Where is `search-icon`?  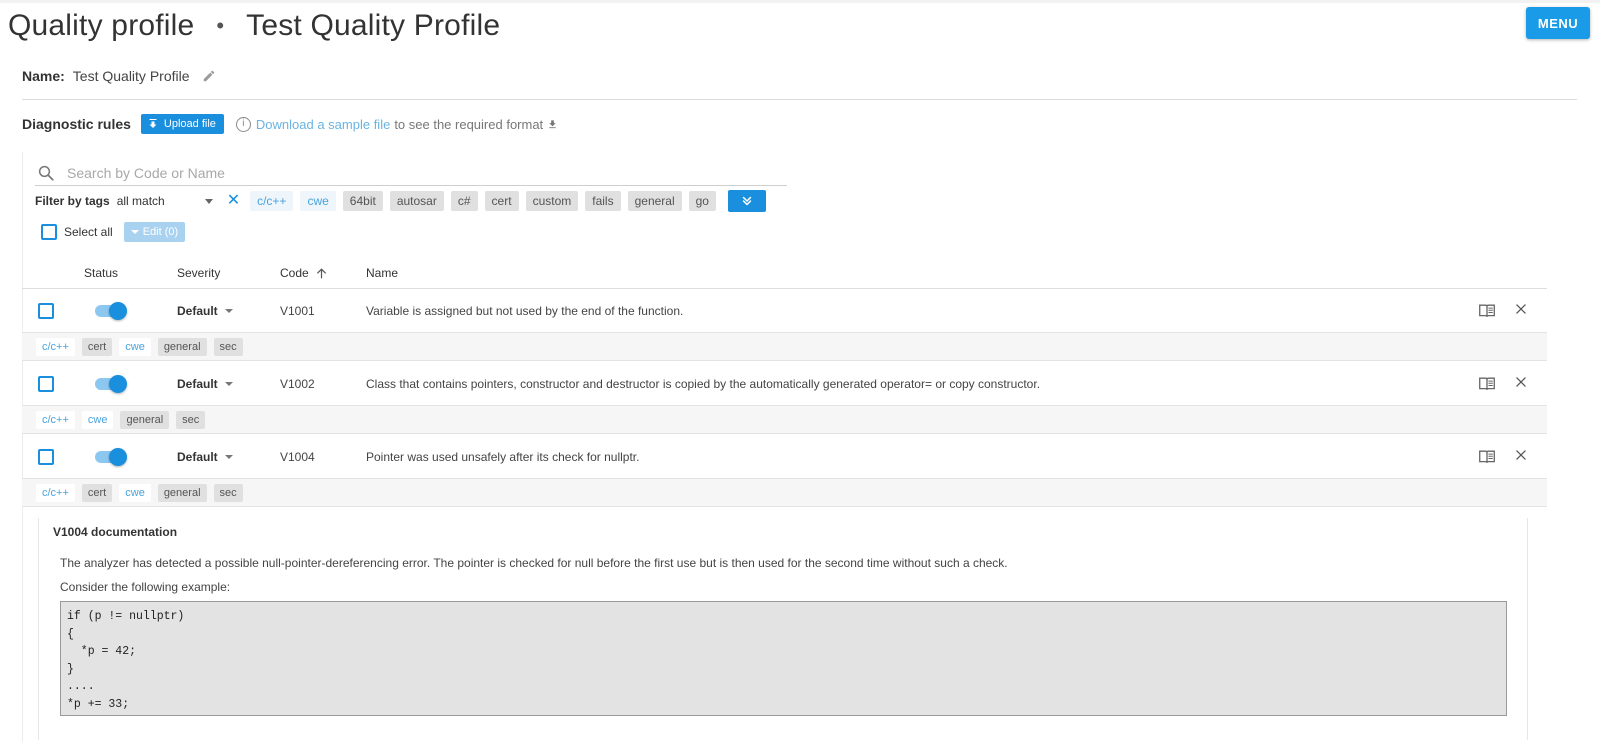
search-icon is located at coordinates (46, 173).